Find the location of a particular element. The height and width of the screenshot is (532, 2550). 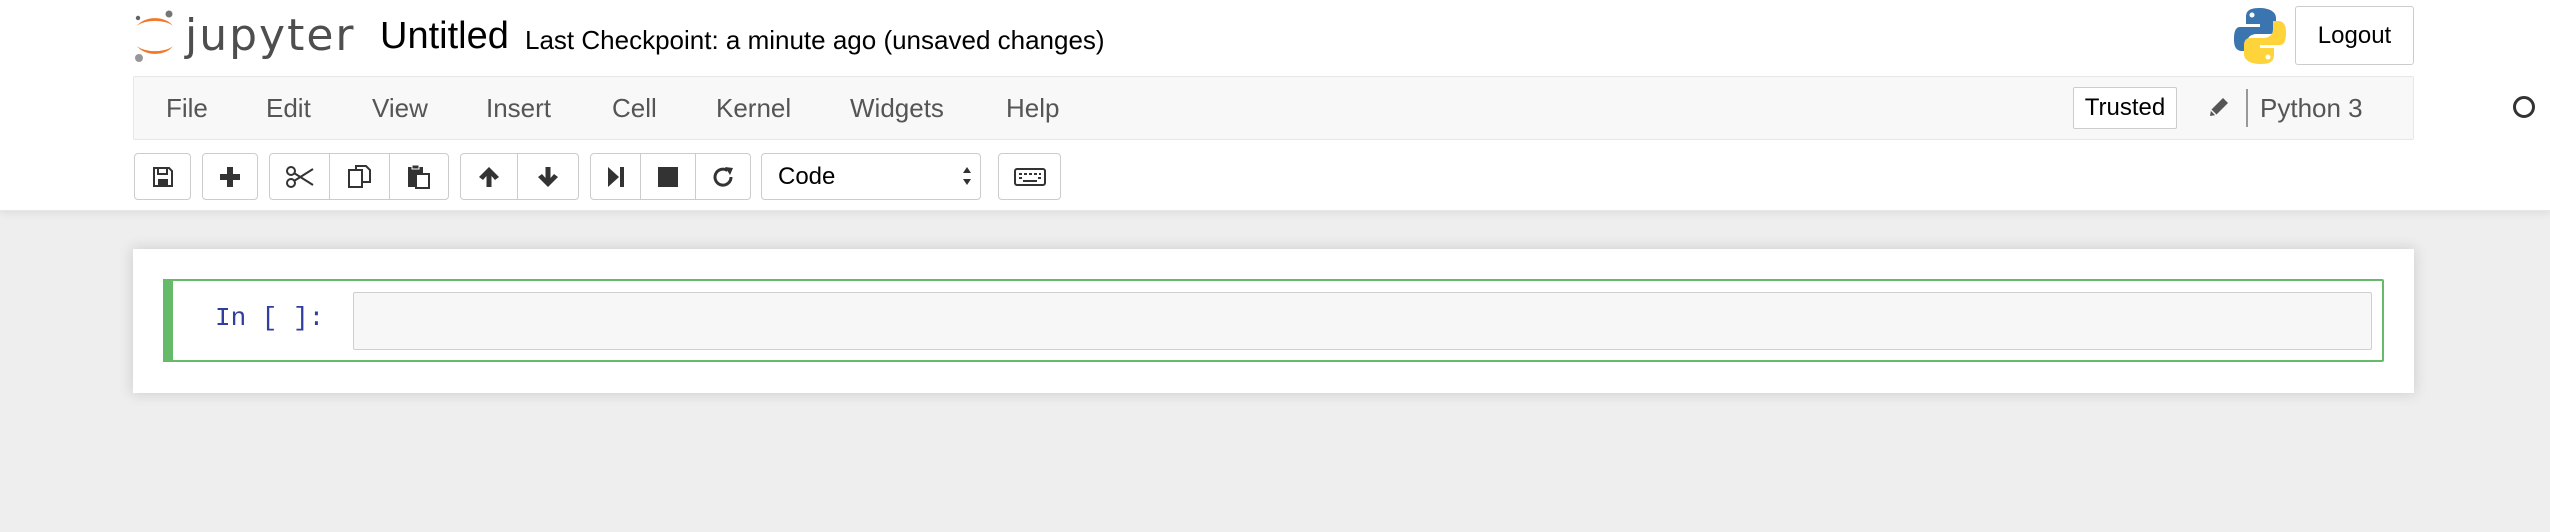

arrow-down-icon is located at coordinates (548, 176).